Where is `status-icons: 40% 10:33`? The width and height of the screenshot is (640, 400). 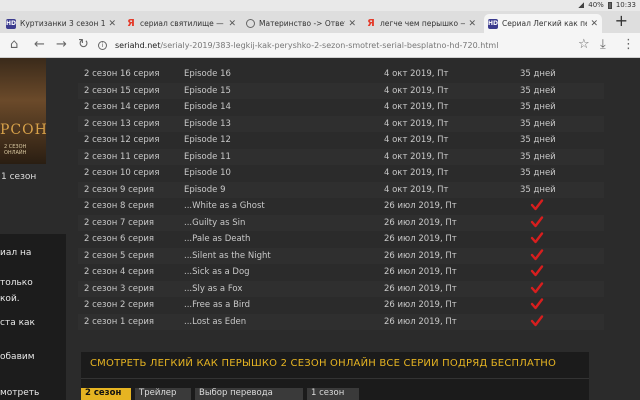
status-icons: 40% 10:33 is located at coordinates (607, 5).